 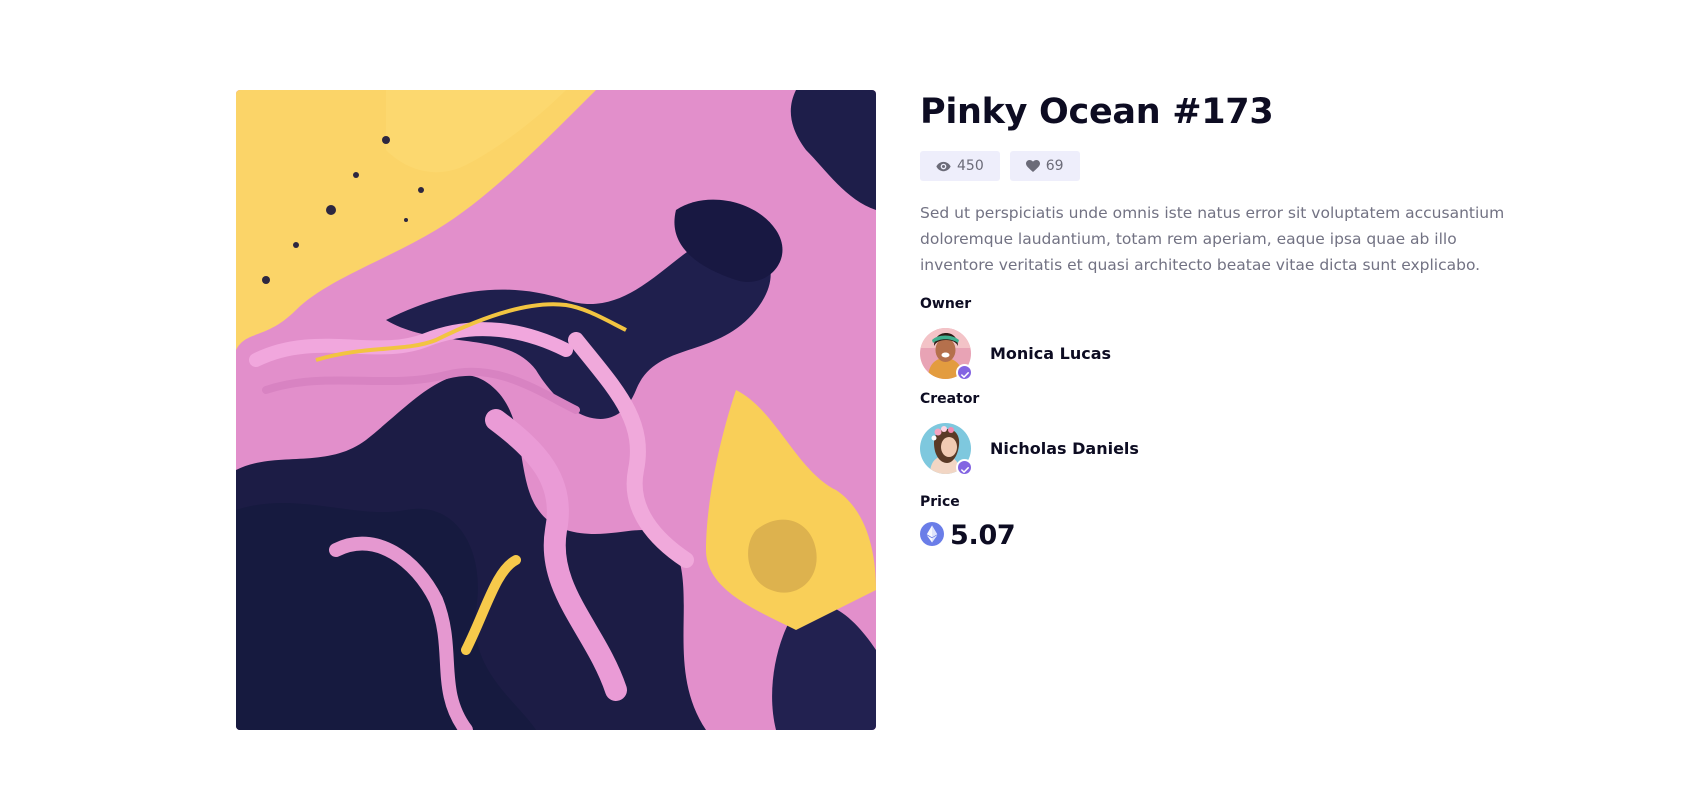 I want to click on creator-name: Nicholas Daniels, so click(x=1064, y=448).